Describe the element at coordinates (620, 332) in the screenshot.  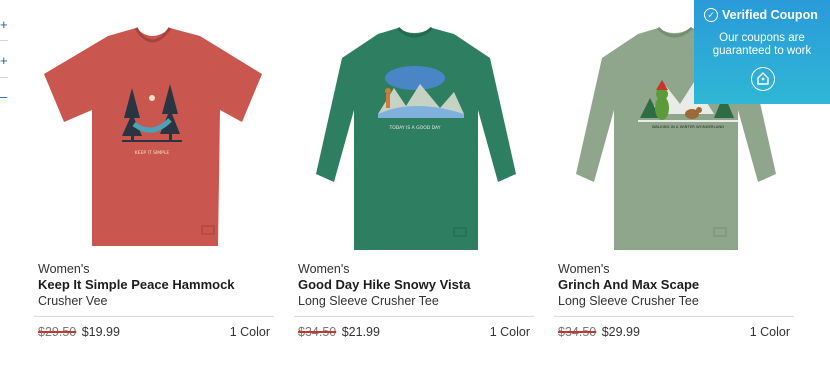
I see `sale-price: $29.99` at that location.